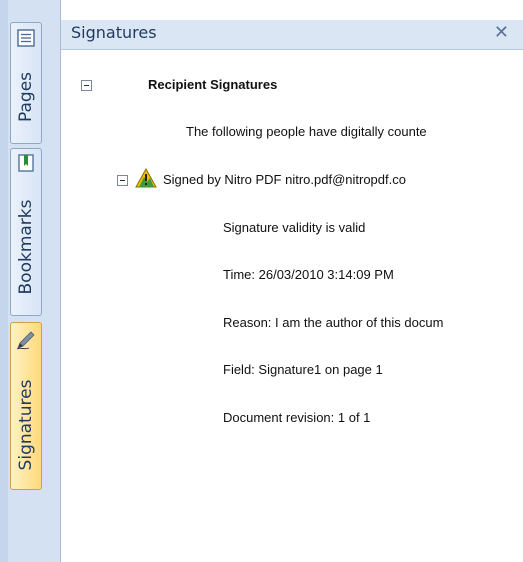  I want to click on side-tab-strip: Pages Bookmarks Signatures, so click(30, 281).